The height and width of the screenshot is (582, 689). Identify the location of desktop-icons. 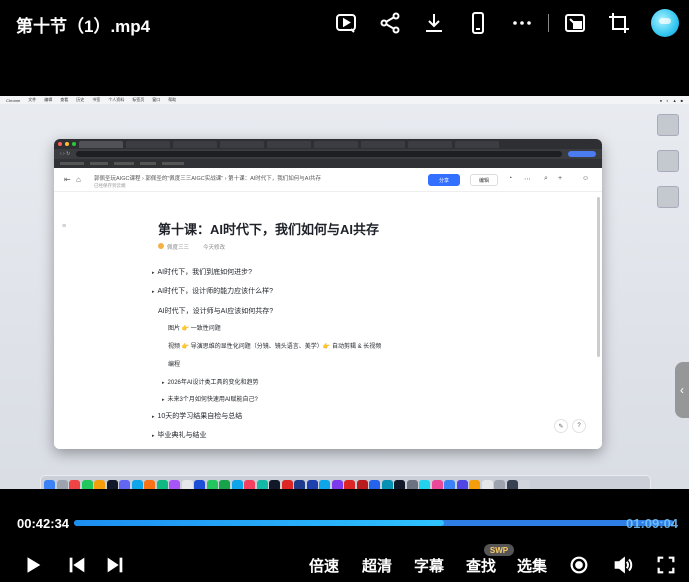
(670, 161).